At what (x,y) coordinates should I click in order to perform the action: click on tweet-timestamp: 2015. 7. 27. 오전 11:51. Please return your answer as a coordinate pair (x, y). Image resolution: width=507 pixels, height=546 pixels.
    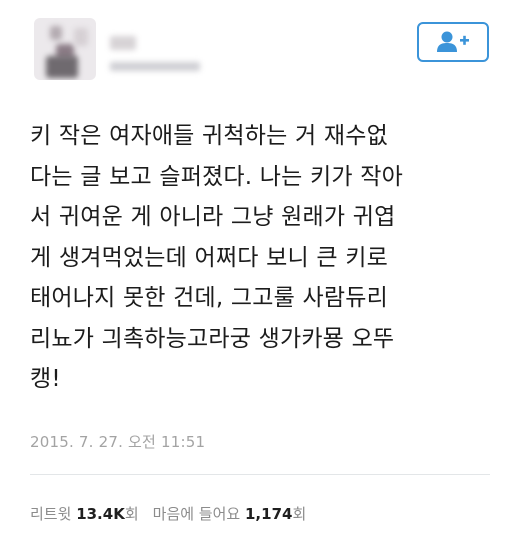
    Looking at the image, I should click on (117, 441).